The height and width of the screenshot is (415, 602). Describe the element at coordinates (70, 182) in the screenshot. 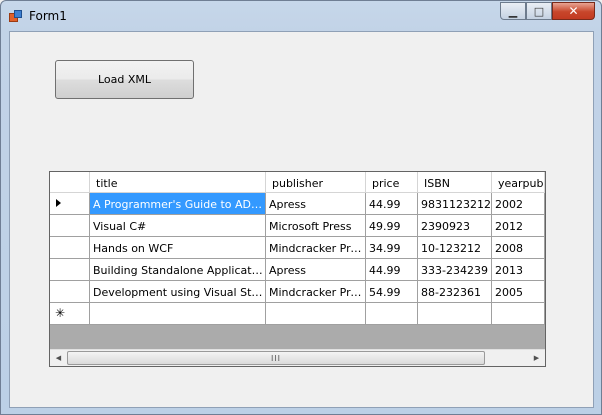

I see `grid-corner-header` at that location.